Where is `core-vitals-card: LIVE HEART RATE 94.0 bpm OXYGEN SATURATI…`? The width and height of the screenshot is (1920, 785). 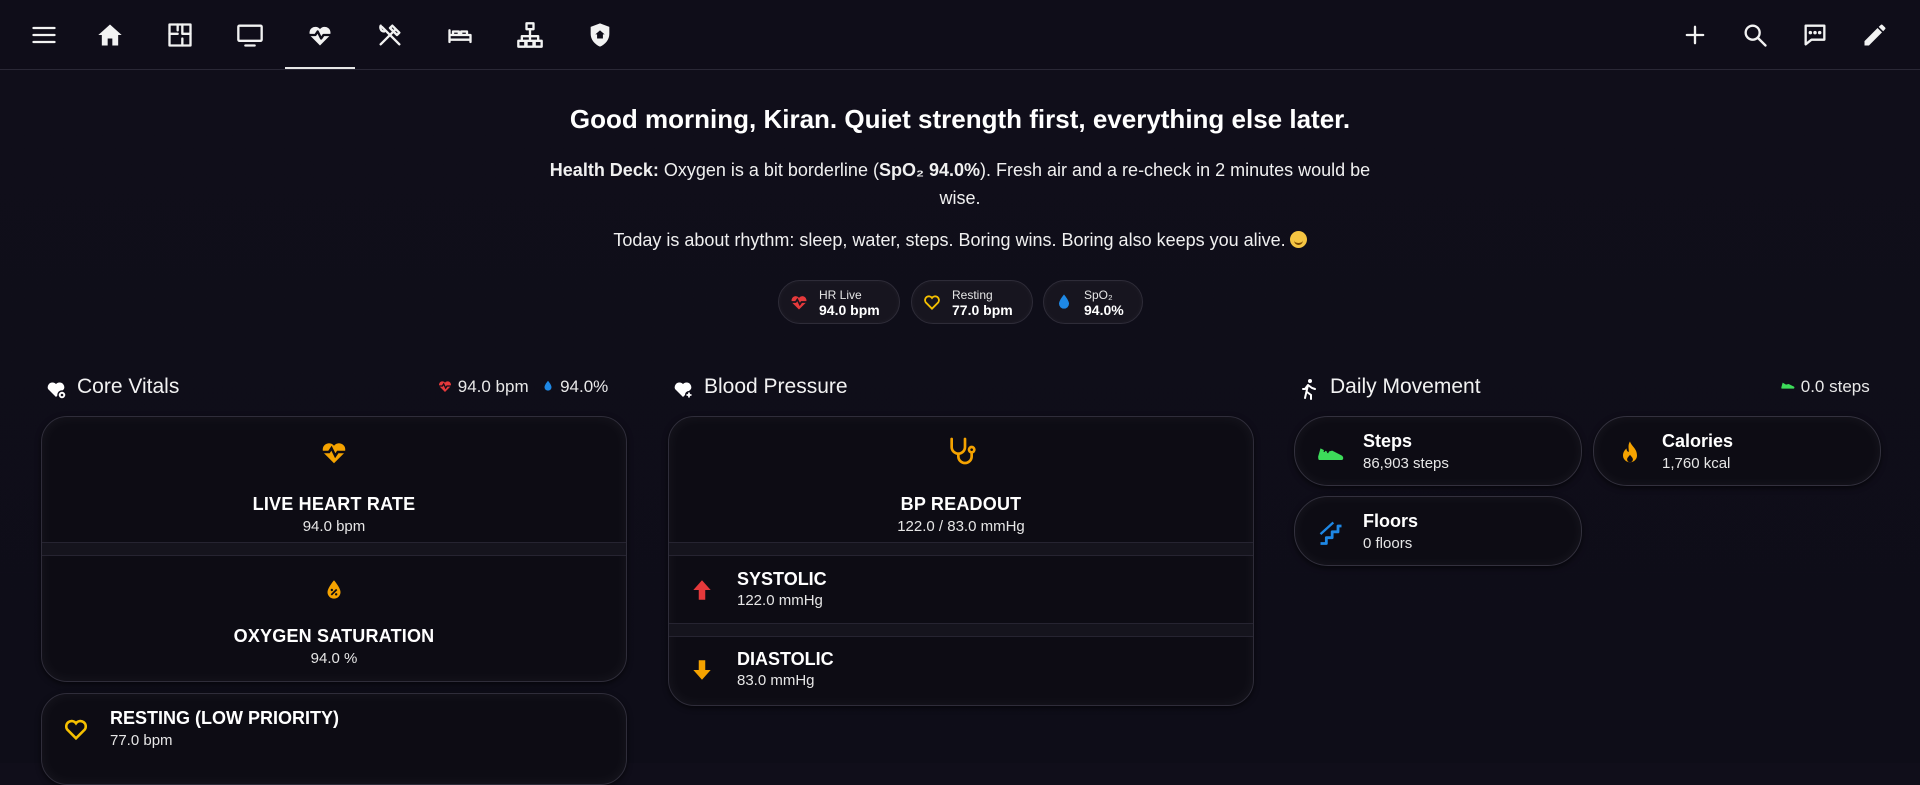 core-vitals-card: LIVE HEART RATE 94.0 bpm OXYGEN SATURATI… is located at coordinates (334, 549).